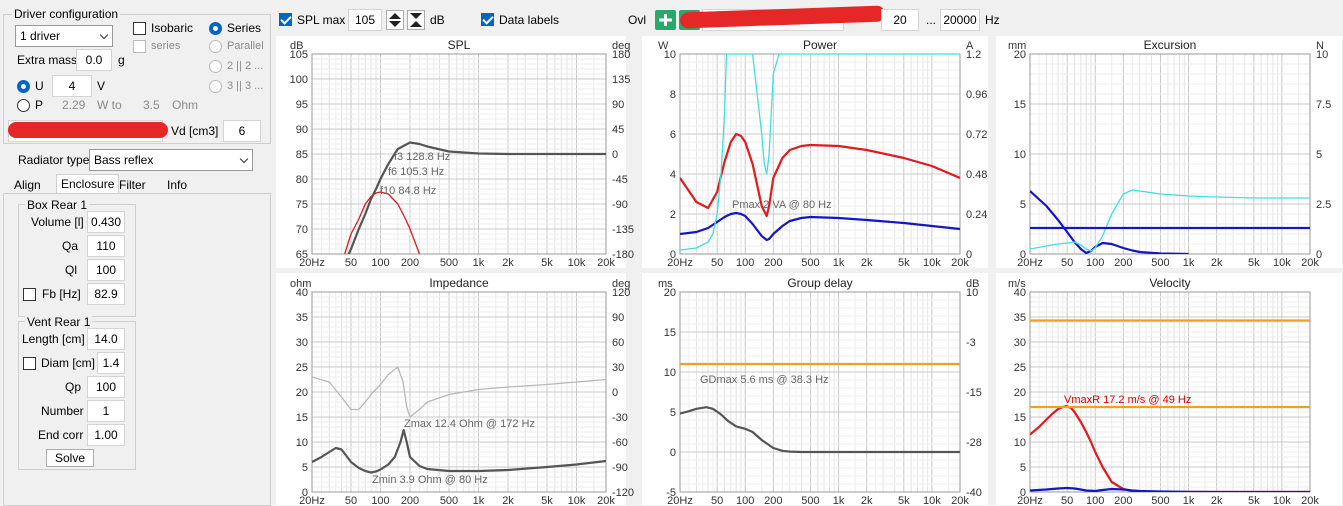 The width and height of the screenshot is (1343, 506). Describe the element at coordinates (615, 393) in the screenshot. I see `y2-tick-label: 0` at that location.